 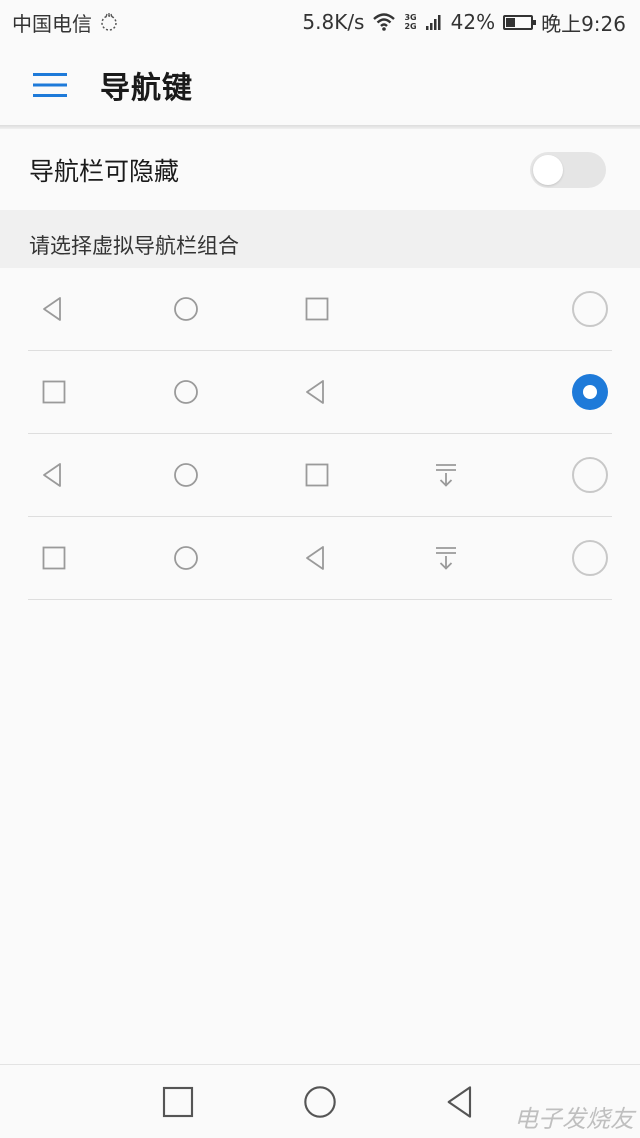 What do you see at coordinates (52, 23) in the screenshot?
I see `carrier-label: 中国电信` at bounding box center [52, 23].